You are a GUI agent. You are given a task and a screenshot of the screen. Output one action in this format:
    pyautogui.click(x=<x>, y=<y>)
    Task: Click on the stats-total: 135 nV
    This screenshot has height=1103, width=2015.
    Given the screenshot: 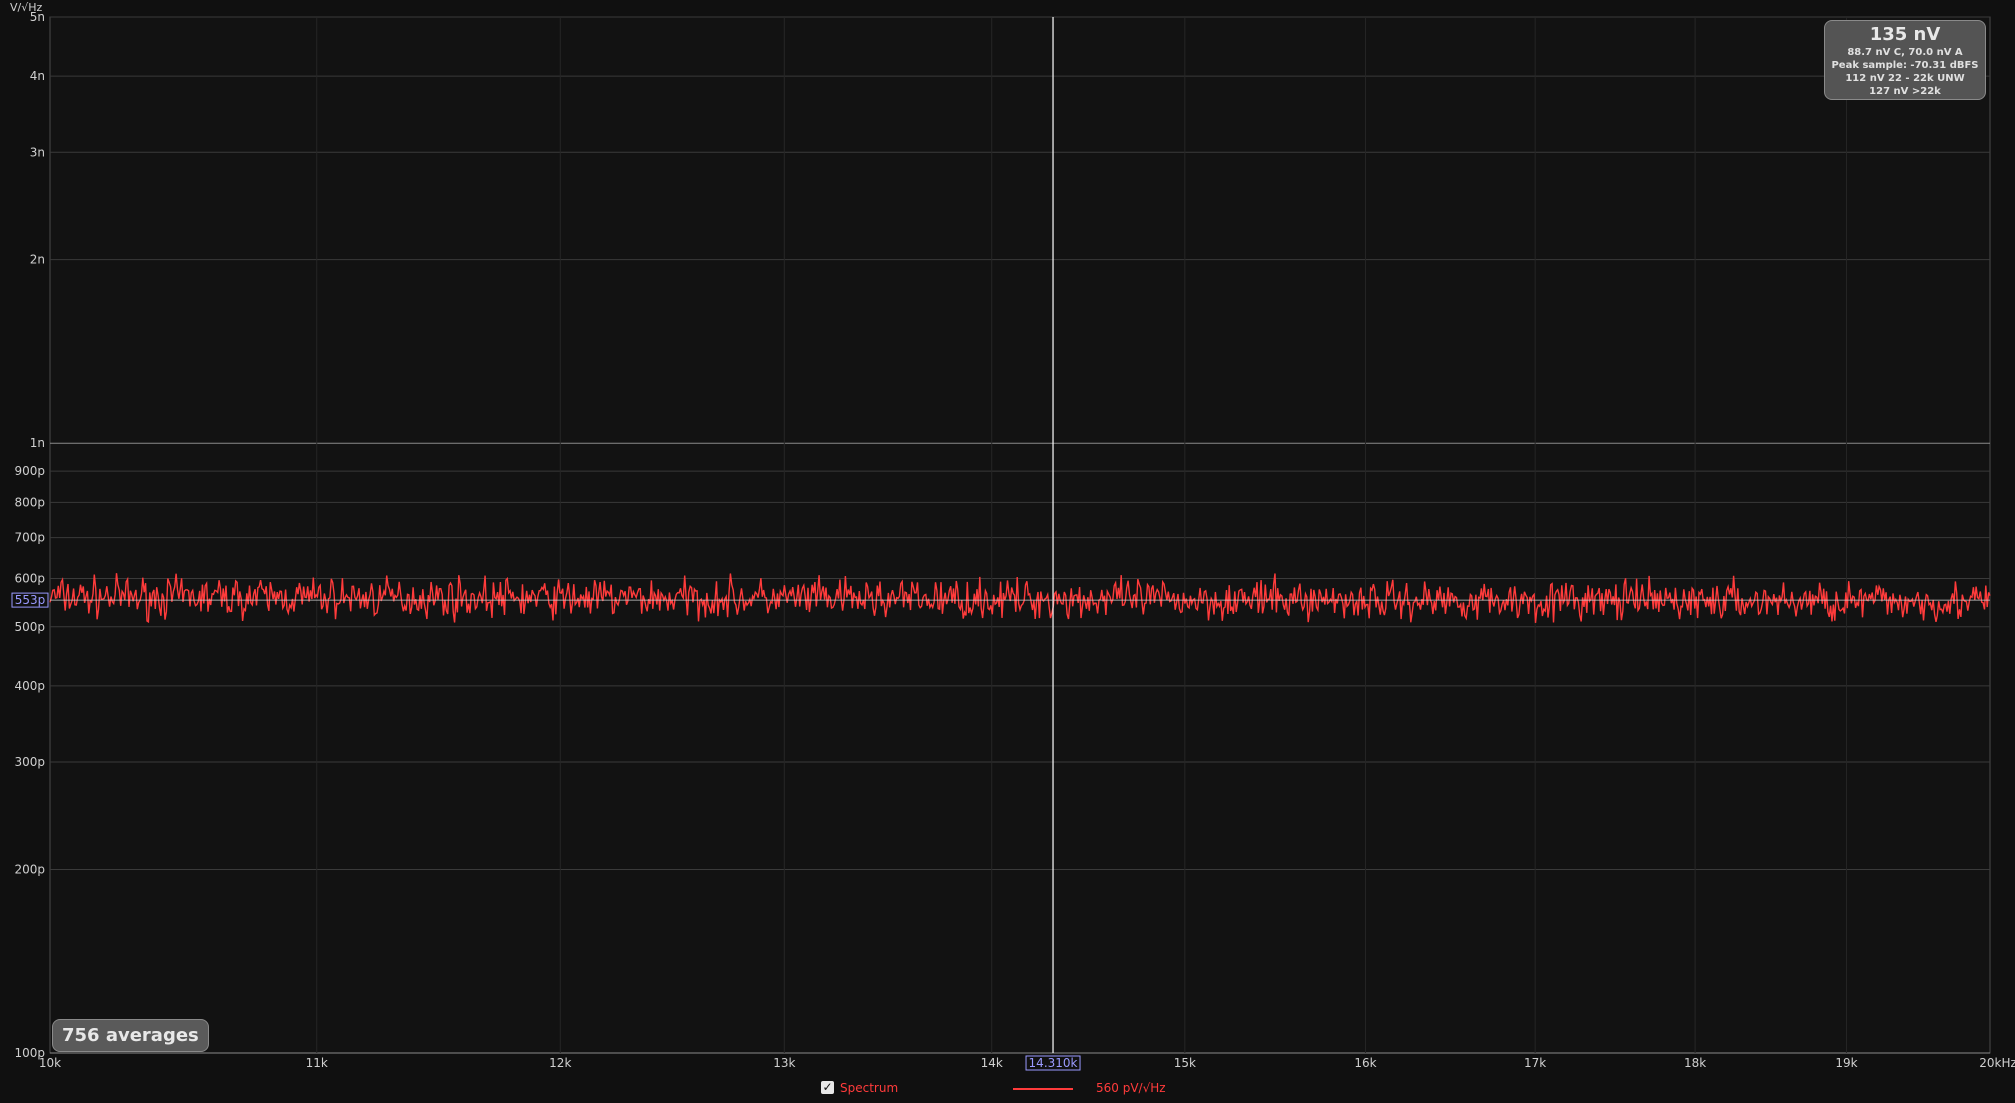 What is the action you would take?
    pyautogui.click(x=1905, y=34)
    